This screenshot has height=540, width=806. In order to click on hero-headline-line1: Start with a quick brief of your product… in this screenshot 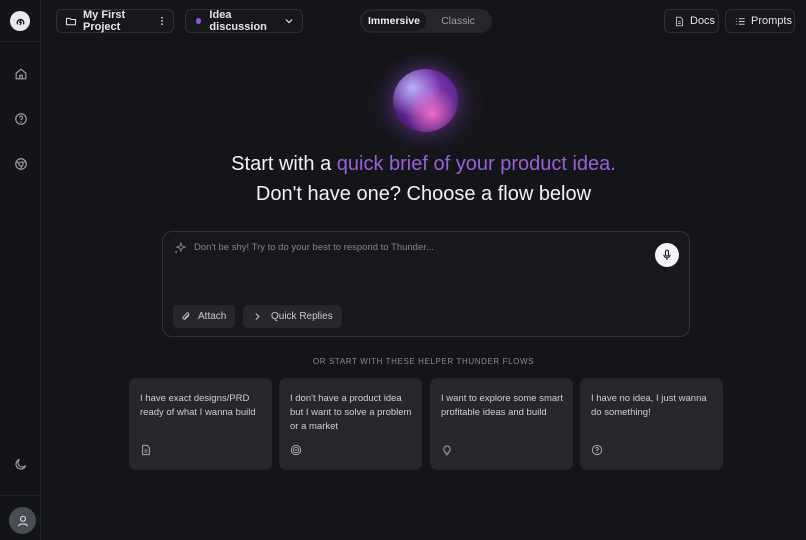, I will do `click(423, 164)`.